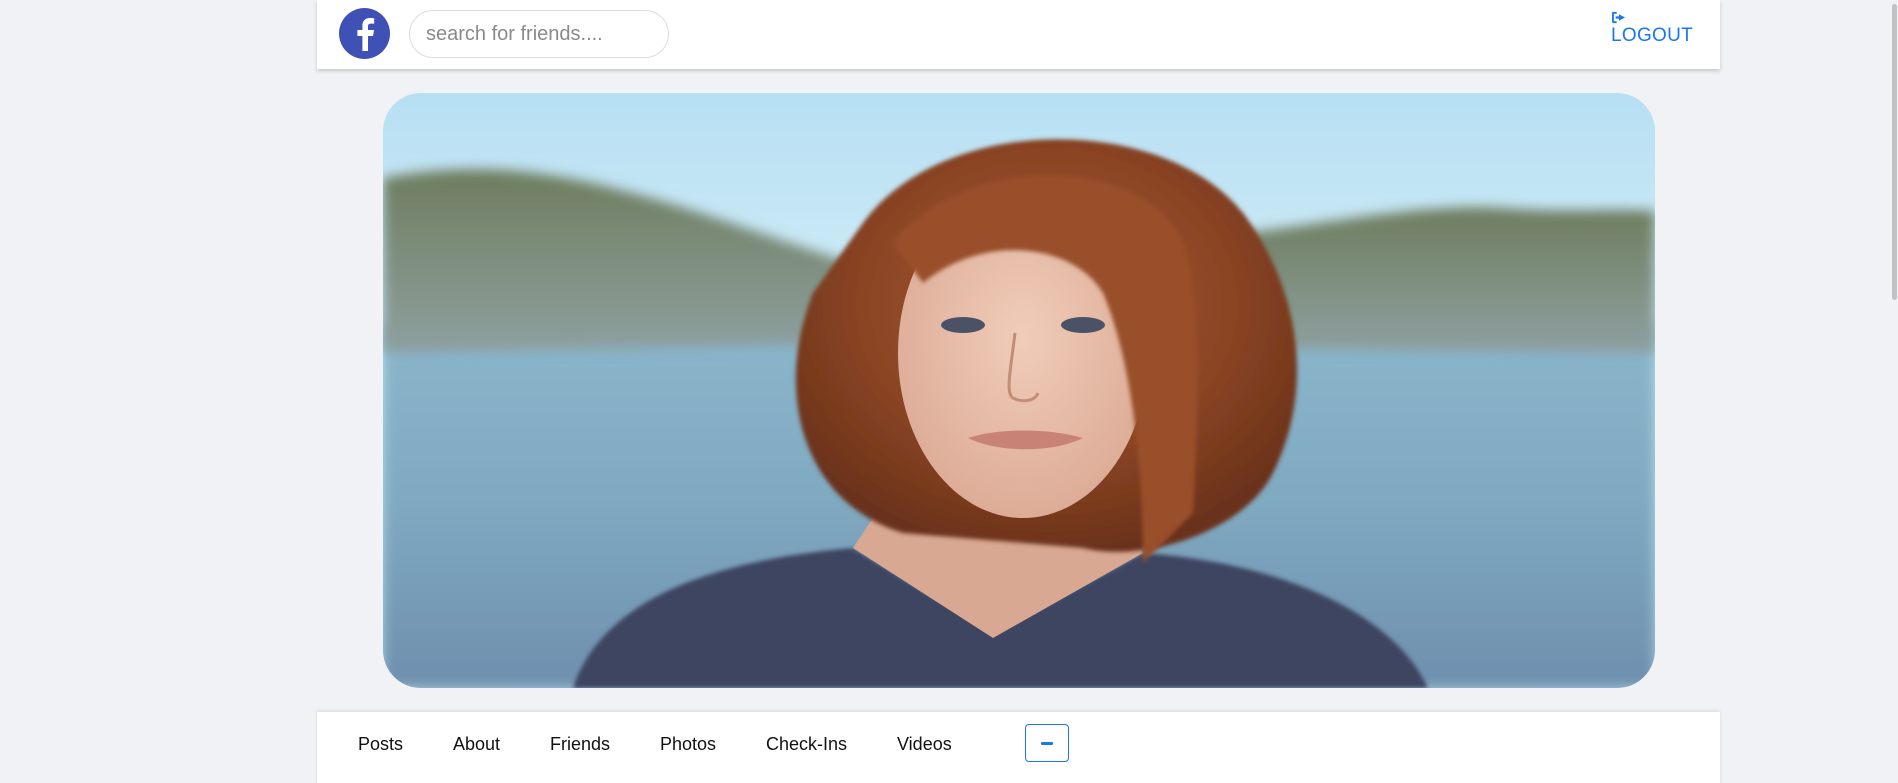 This screenshot has height=783, width=1898. I want to click on facebook-f-glyph, so click(365, 34).